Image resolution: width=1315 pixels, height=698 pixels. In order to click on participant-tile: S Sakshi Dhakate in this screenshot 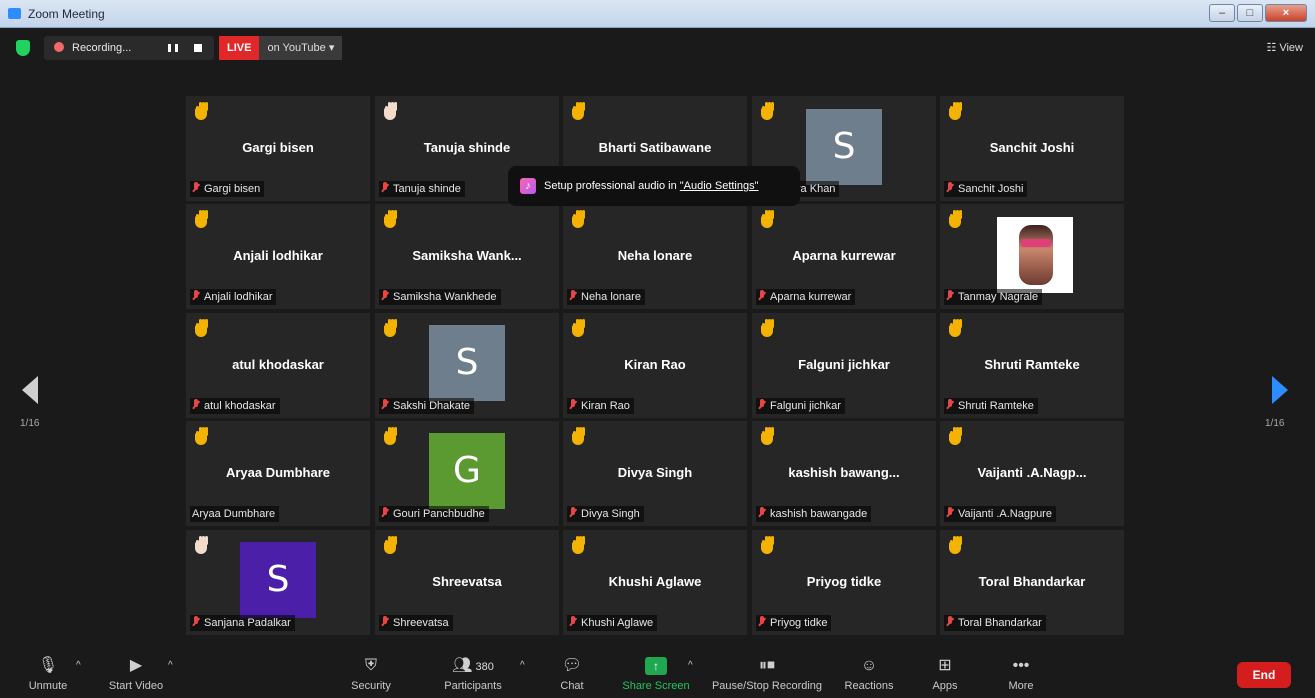, I will do `click(467, 365)`.